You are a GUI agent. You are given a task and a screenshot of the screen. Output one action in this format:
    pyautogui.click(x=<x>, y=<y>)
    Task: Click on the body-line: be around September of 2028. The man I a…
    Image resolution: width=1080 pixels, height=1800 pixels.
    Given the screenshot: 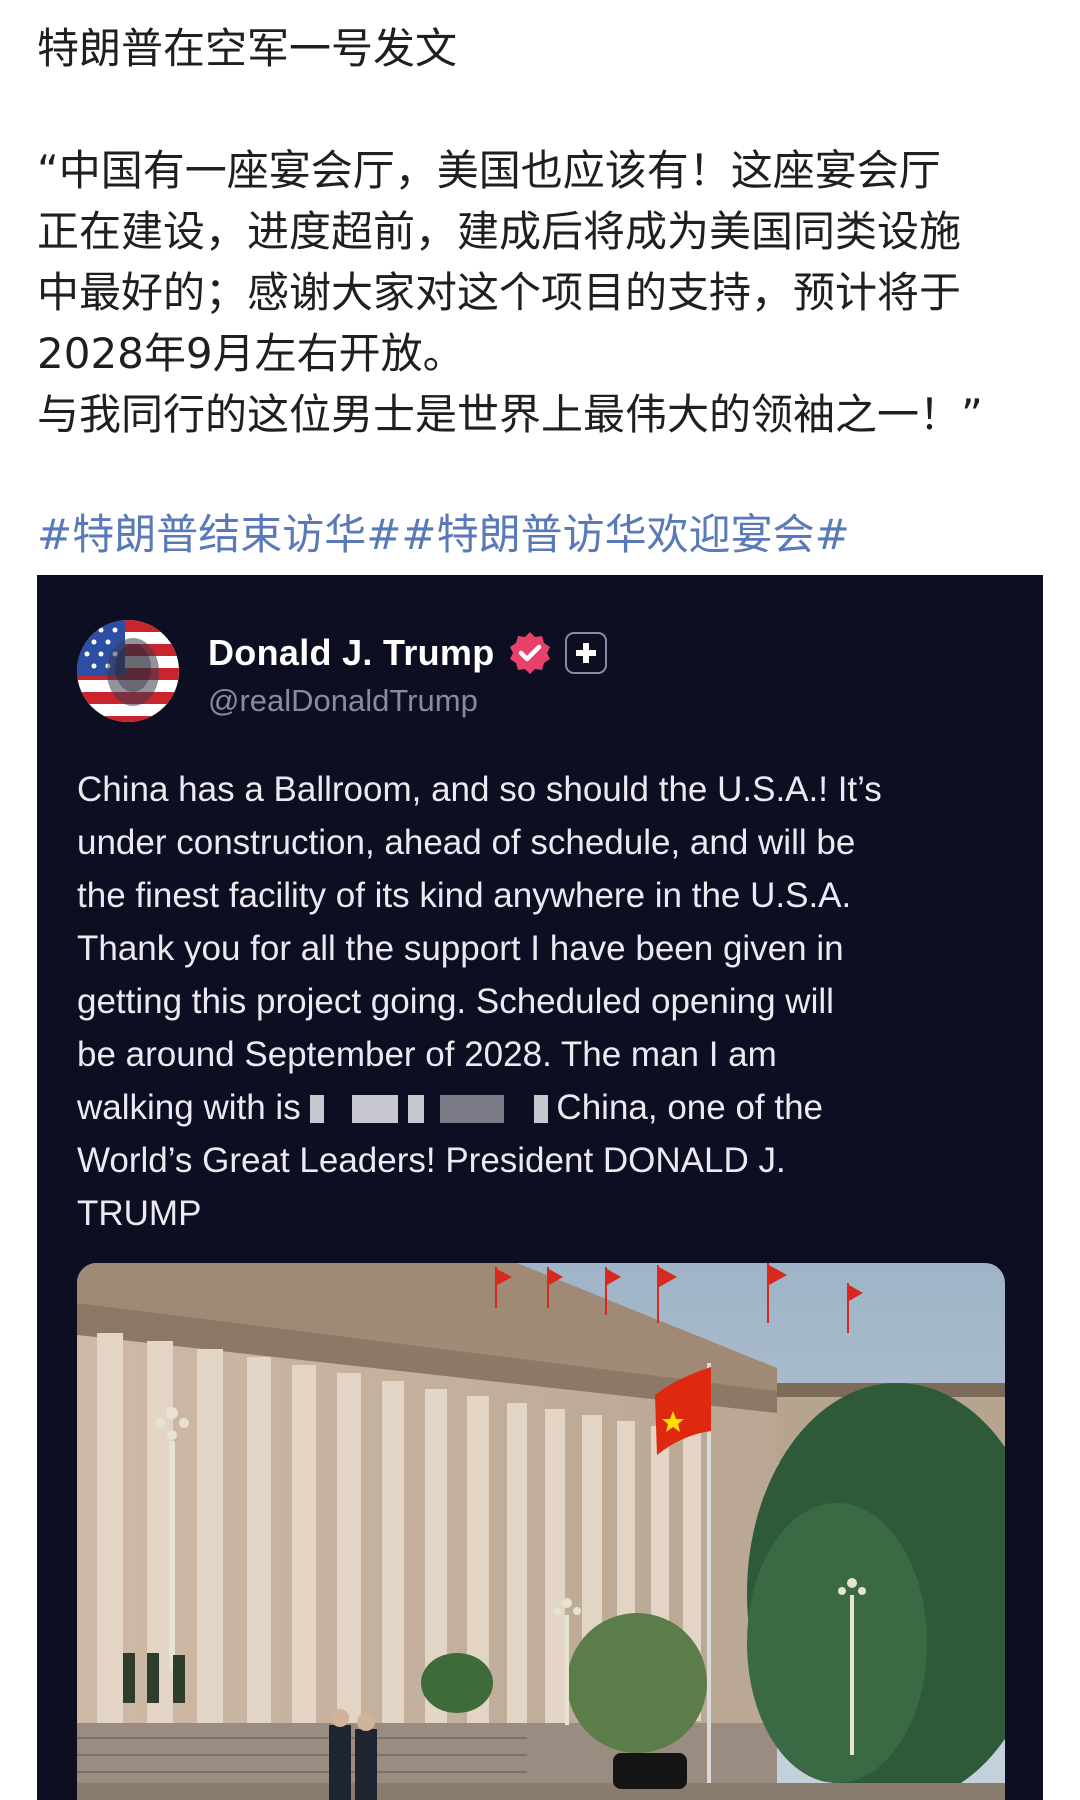 What is the action you would take?
    pyautogui.click(x=427, y=1054)
    